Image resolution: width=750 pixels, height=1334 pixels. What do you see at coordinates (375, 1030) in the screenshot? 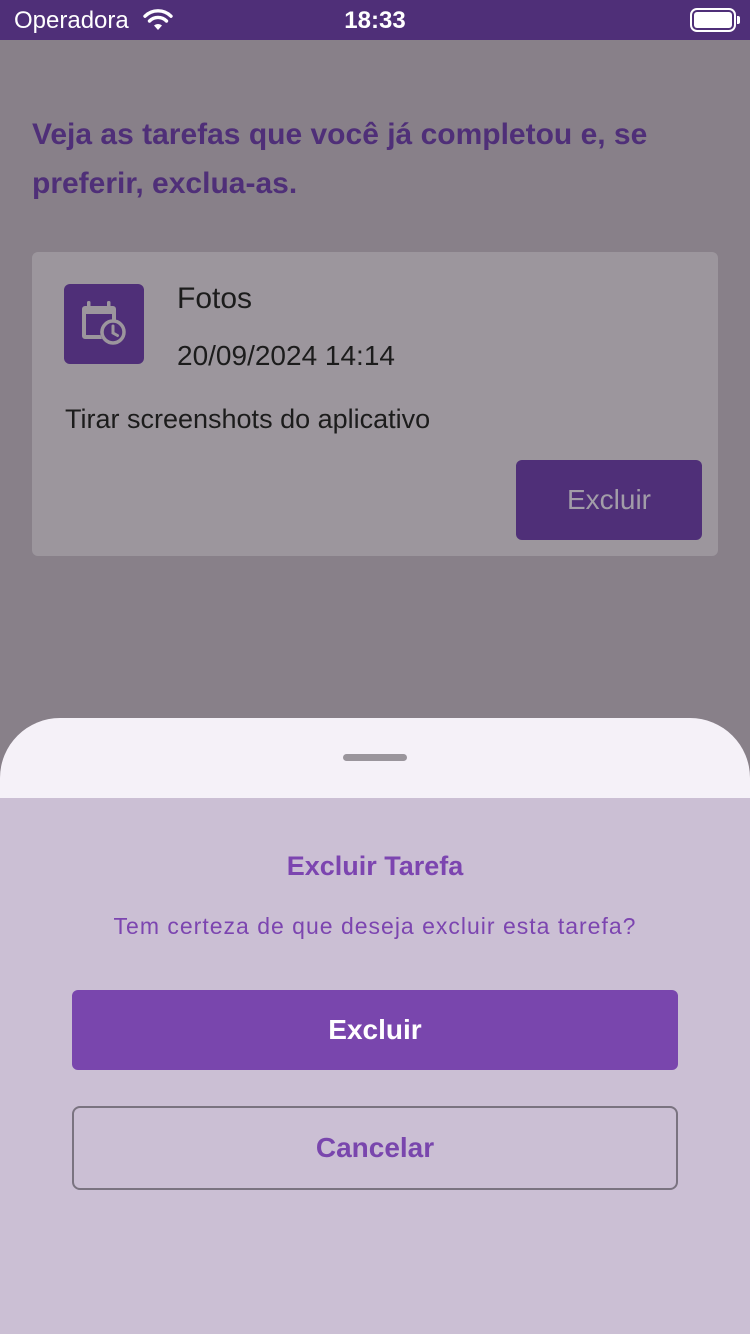
I see `confirm-delete-button: Excluir` at bounding box center [375, 1030].